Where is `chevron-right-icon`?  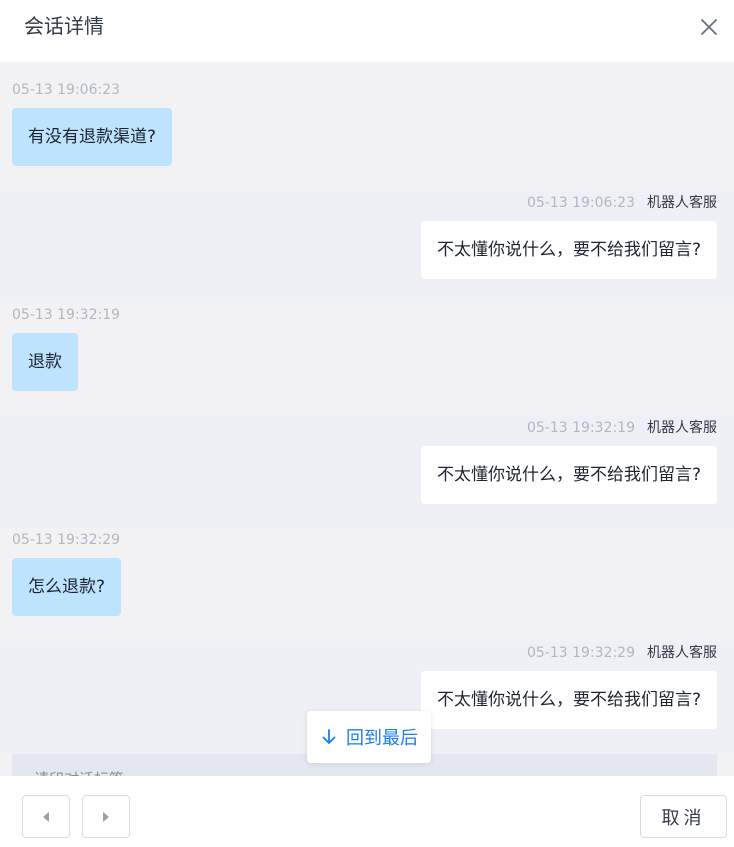
chevron-right-icon is located at coordinates (106, 816).